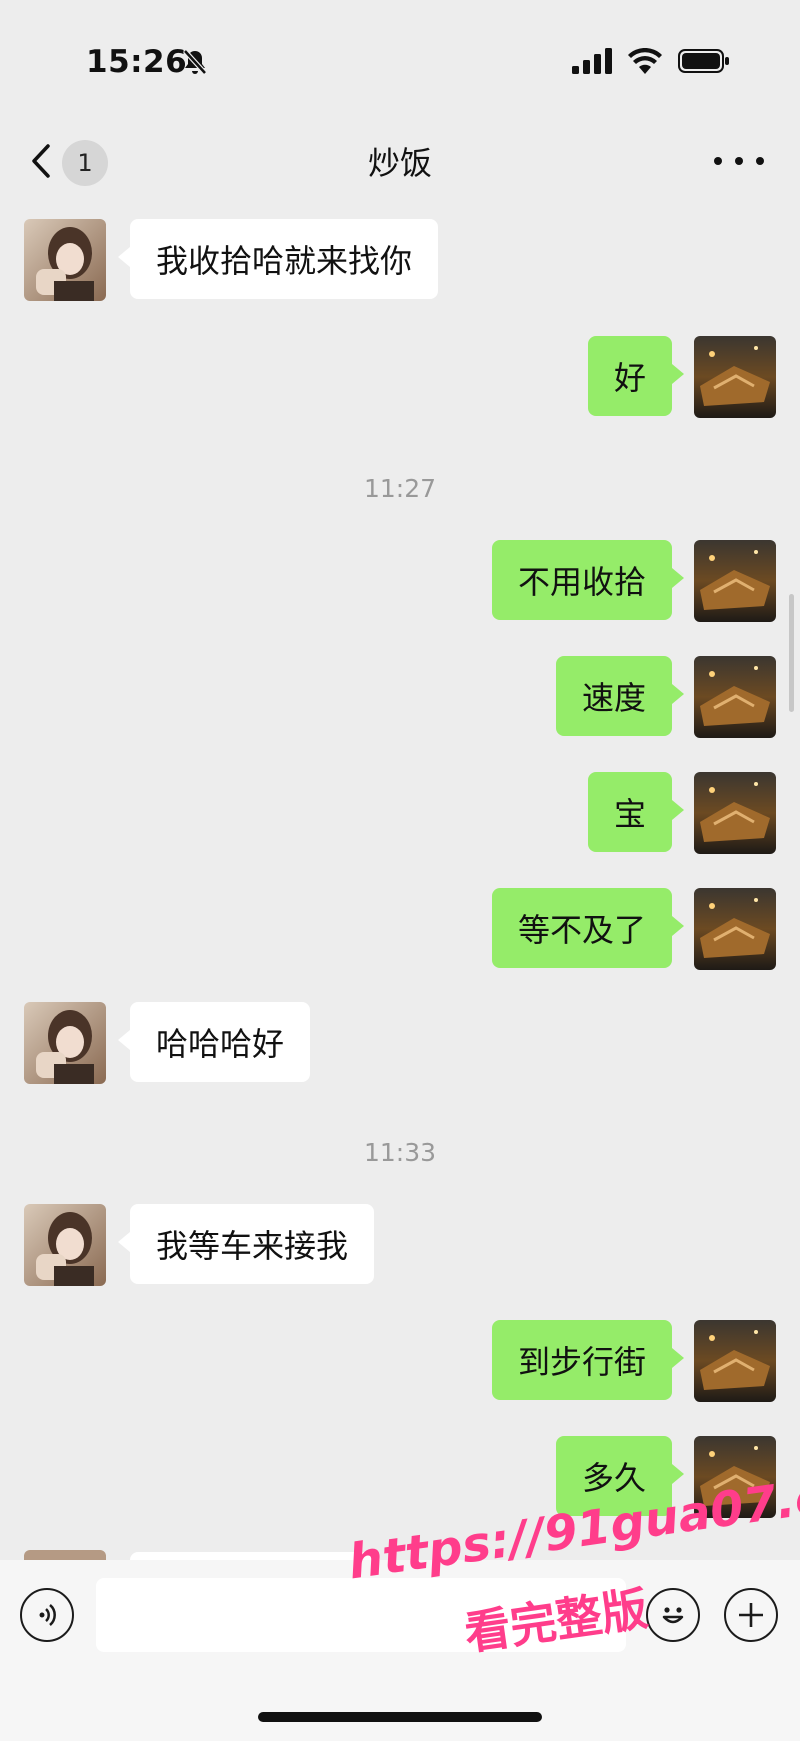 The width and height of the screenshot is (800, 1741). Describe the element at coordinates (400, 581) in the screenshot. I see `message-outgoing: 不用收拾` at that location.